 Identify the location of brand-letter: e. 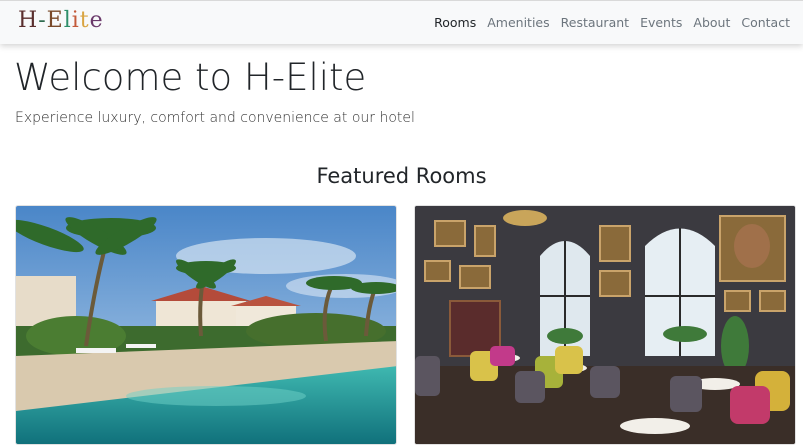
(96, 20).